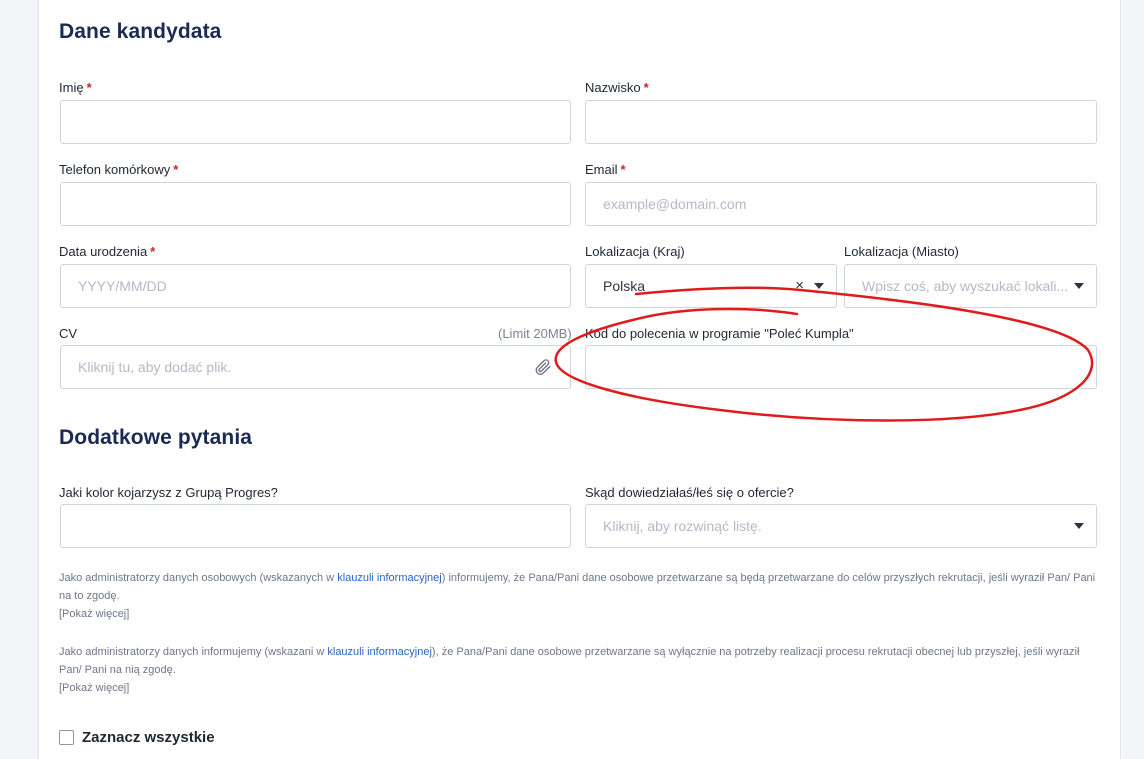 The width and height of the screenshot is (1144, 759). Describe the element at coordinates (617, 87) in the screenshot. I see `last-name-label: Nazwisko *` at that location.